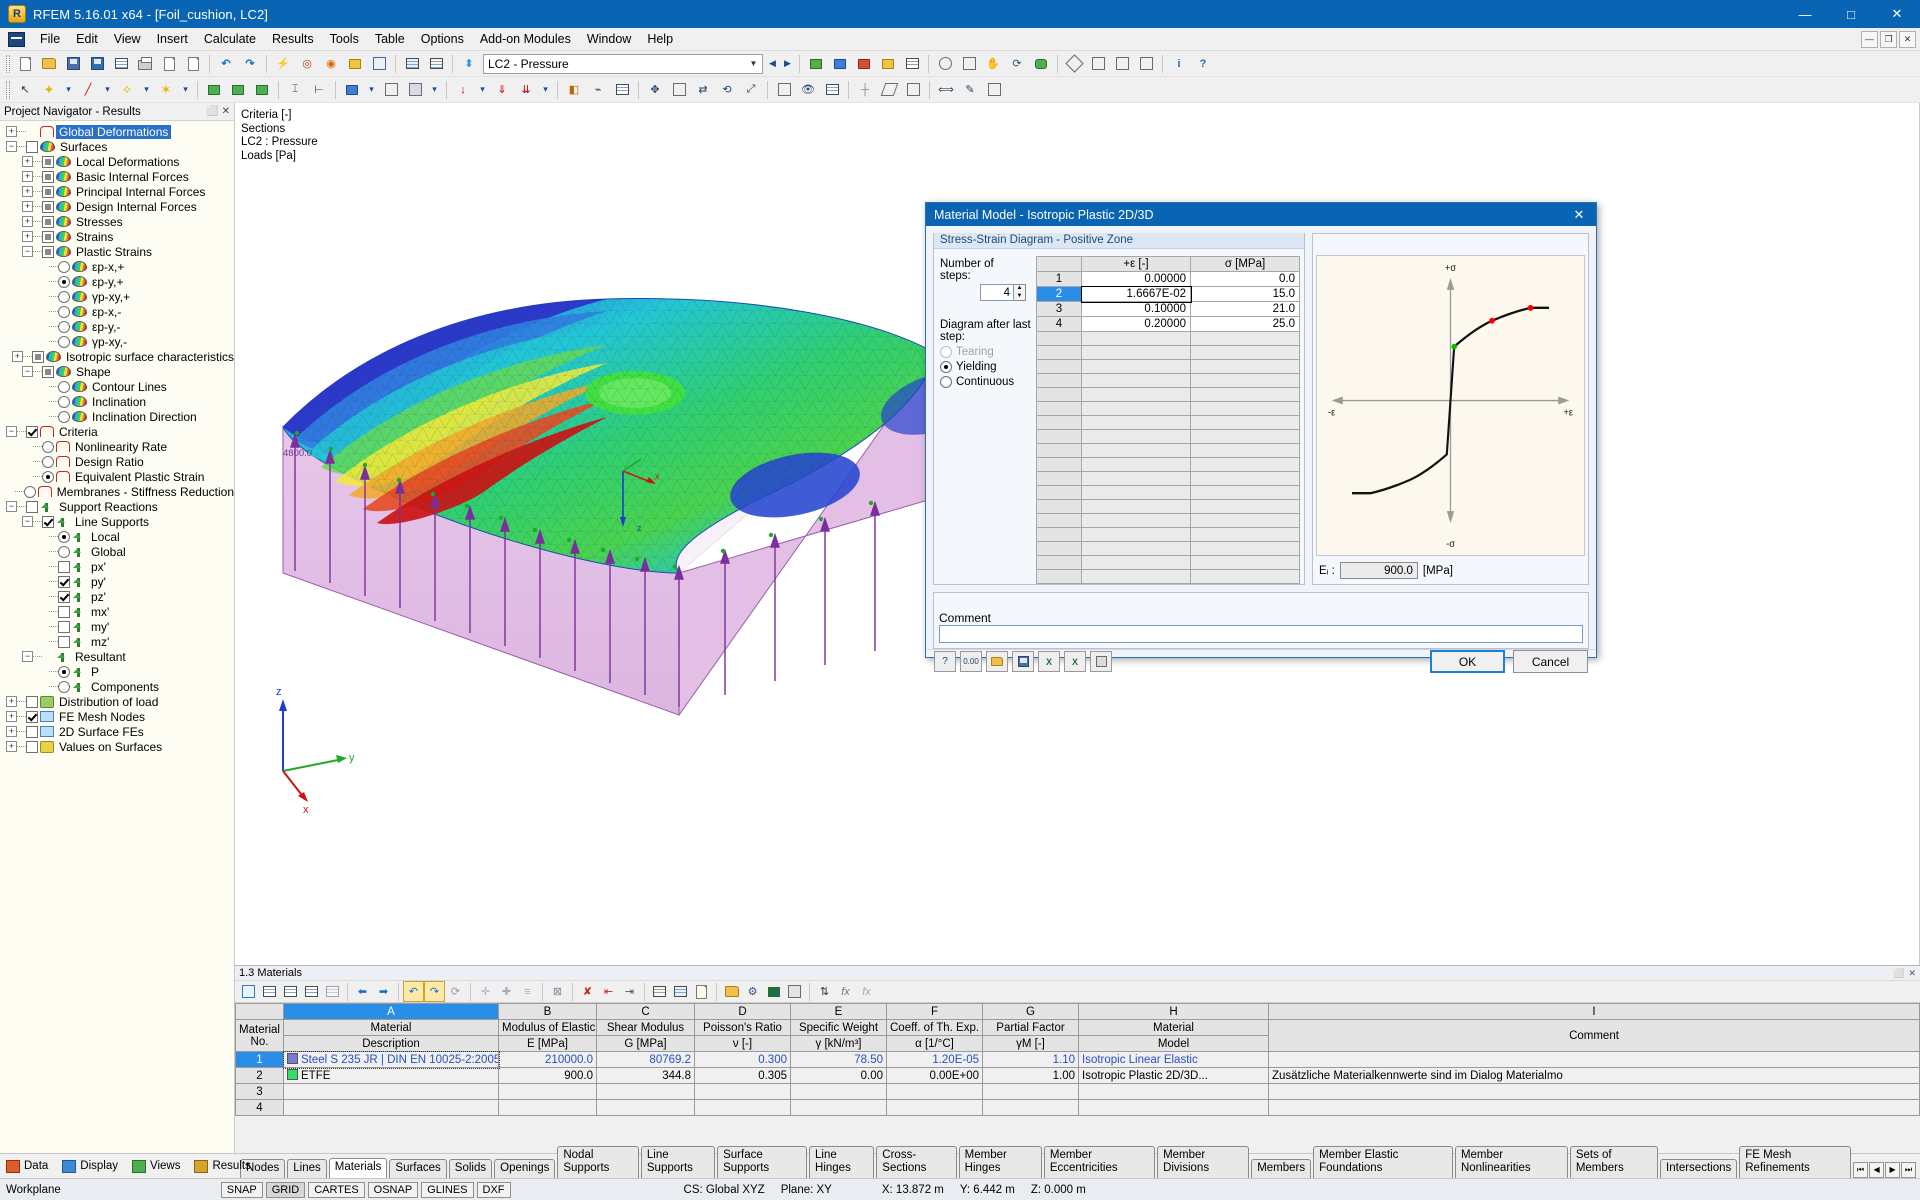 This screenshot has width=1920, height=1200. Describe the element at coordinates (1245, 309) in the screenshot. I see `ss-stress-cell: 21.0` at that location.